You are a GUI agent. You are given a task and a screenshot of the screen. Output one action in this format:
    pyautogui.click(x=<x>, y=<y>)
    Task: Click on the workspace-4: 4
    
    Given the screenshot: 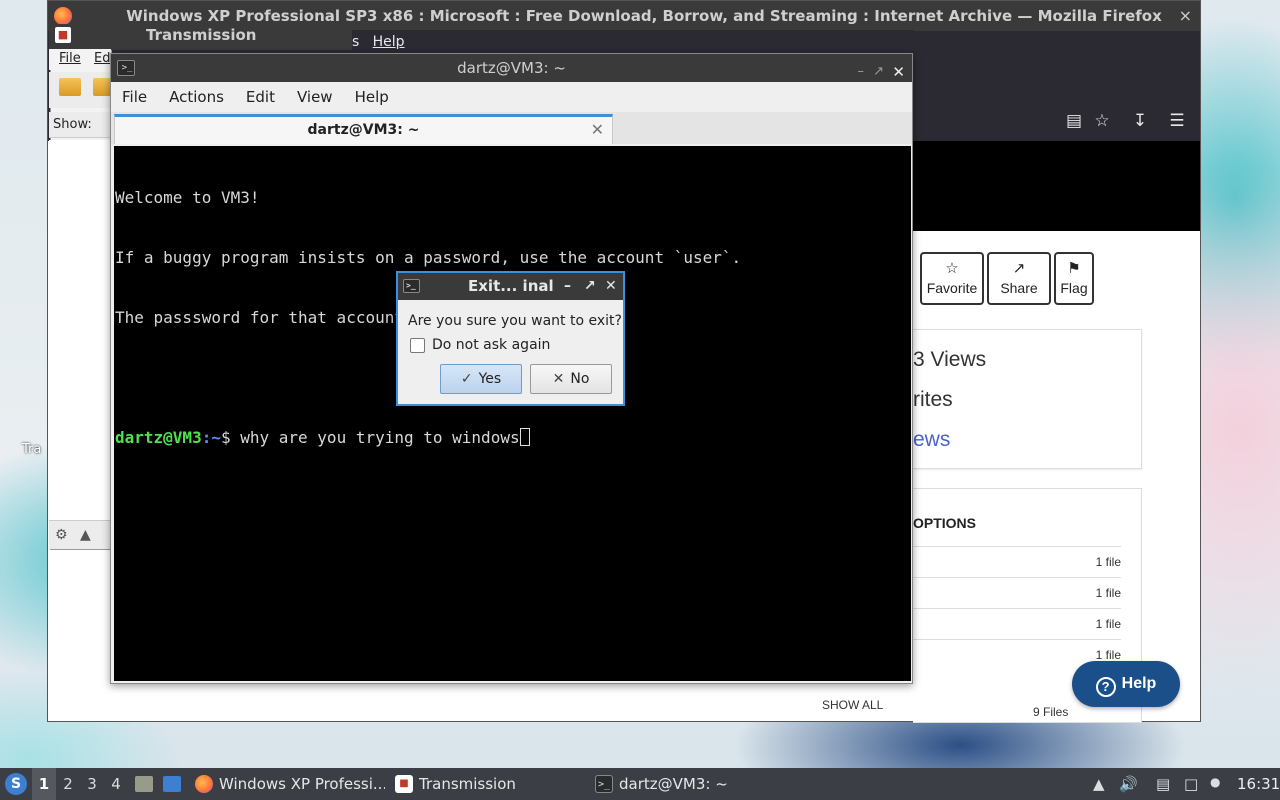 What is the action you would take?
    pyautogui.click(x=116, y=784)
    